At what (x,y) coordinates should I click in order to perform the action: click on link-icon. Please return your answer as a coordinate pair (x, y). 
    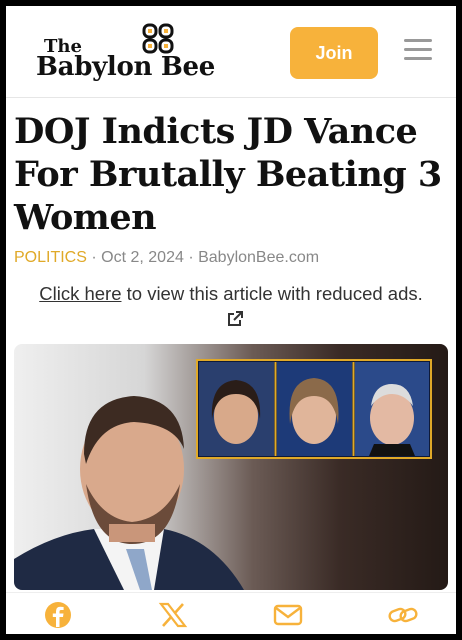
    Looking at the image, I should click on (403, 615).